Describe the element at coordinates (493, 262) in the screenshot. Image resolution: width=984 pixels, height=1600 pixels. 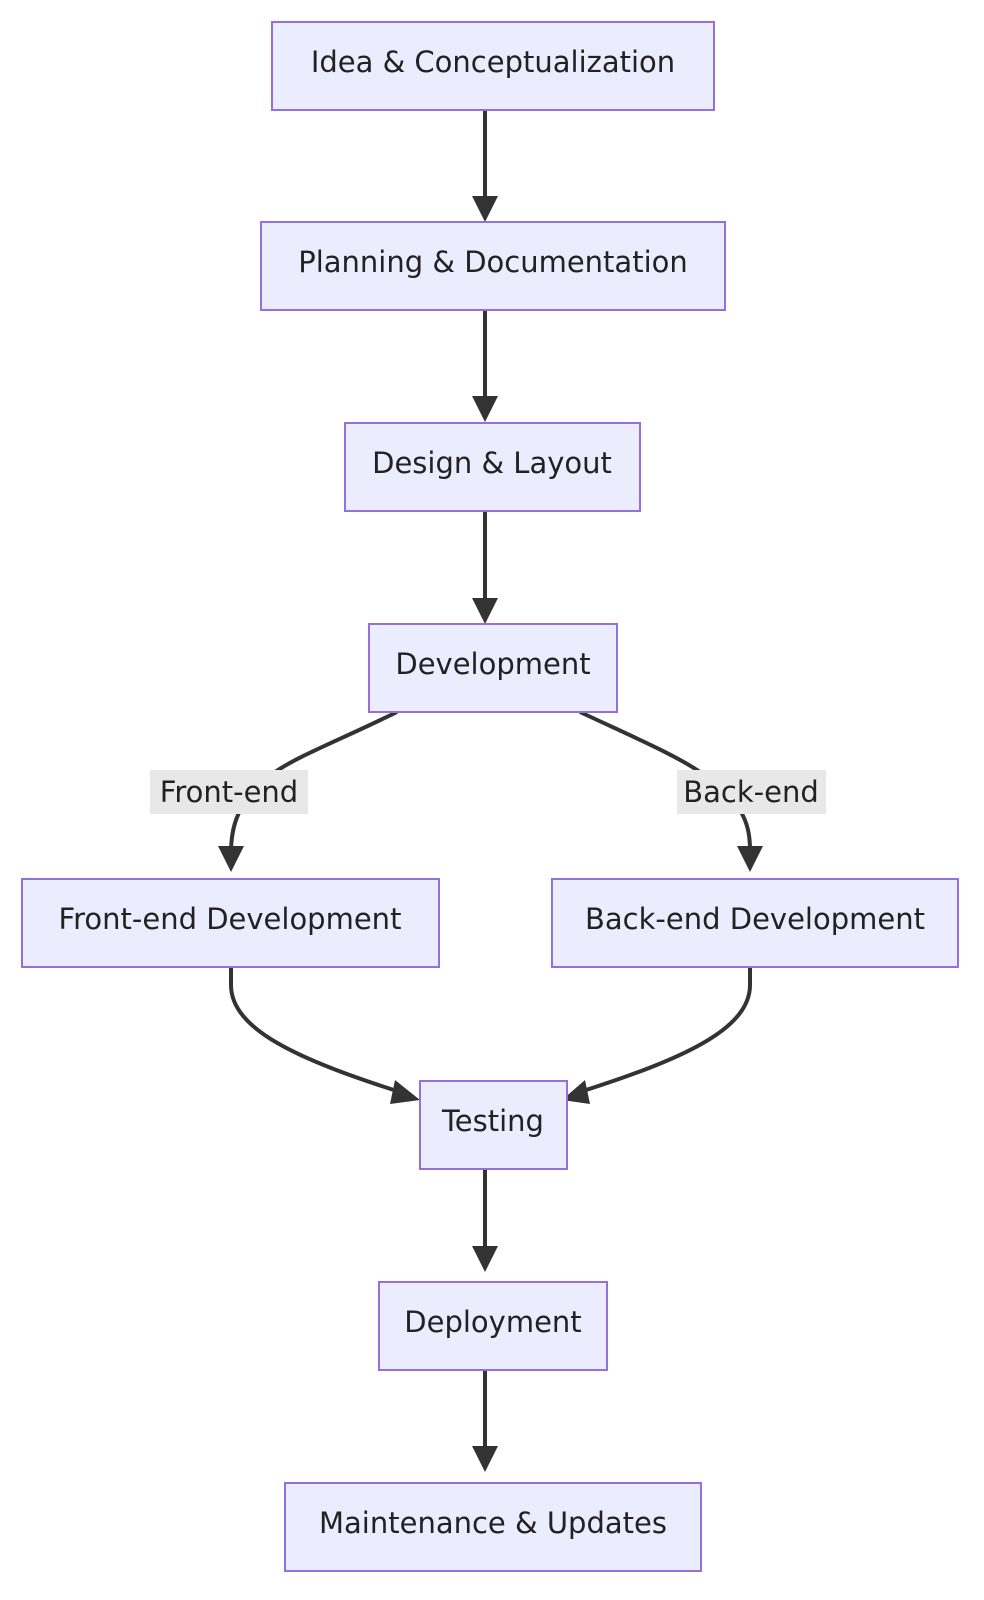
I see `node-label: Planning & Documentation` at that location.